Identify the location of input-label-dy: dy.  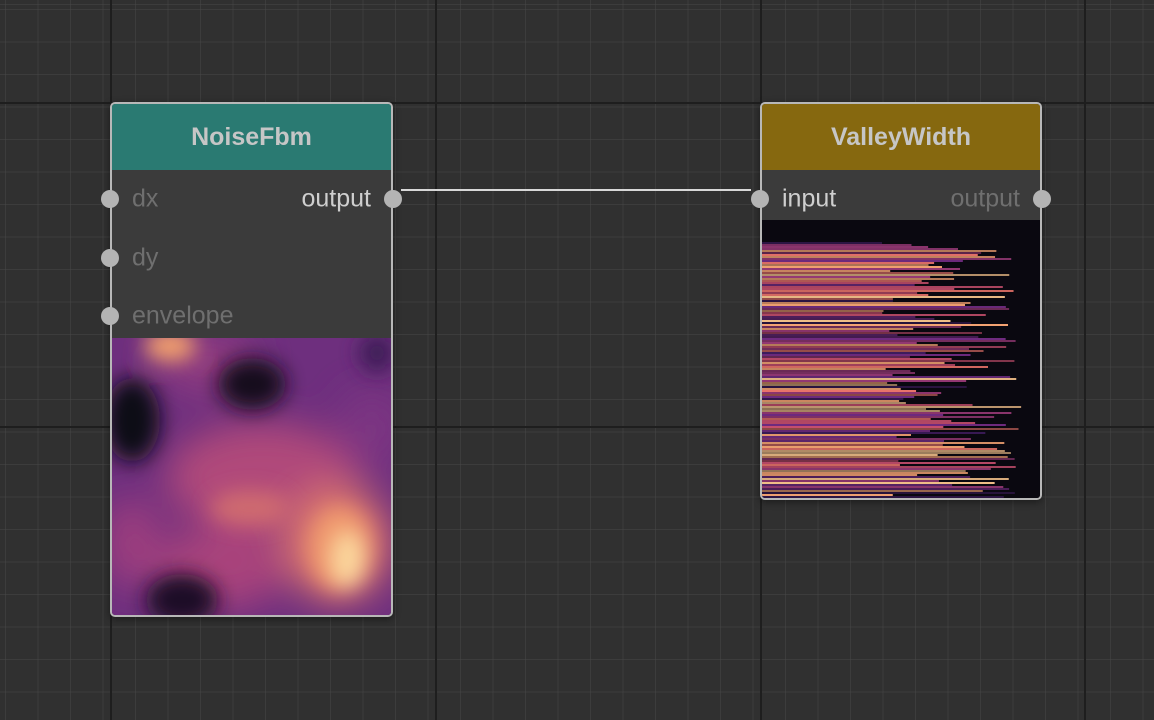
(145, 257).